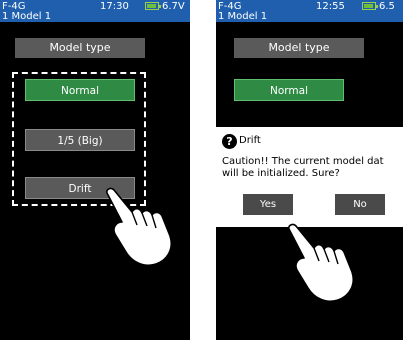 The height and width of the screenshot is (340, 403). What do you see at coordinates (360, 204) in the screenshot?
I see `no-button: No` at bounding box center [360, 204].